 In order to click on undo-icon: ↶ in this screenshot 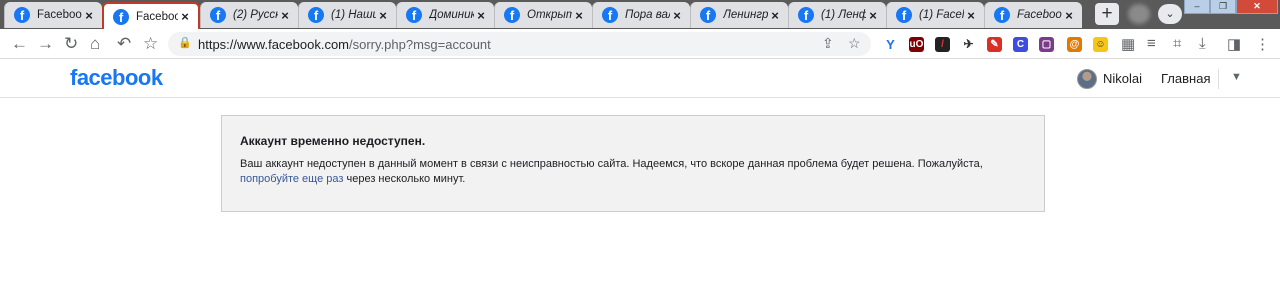, I will do `click(124, 44)`.